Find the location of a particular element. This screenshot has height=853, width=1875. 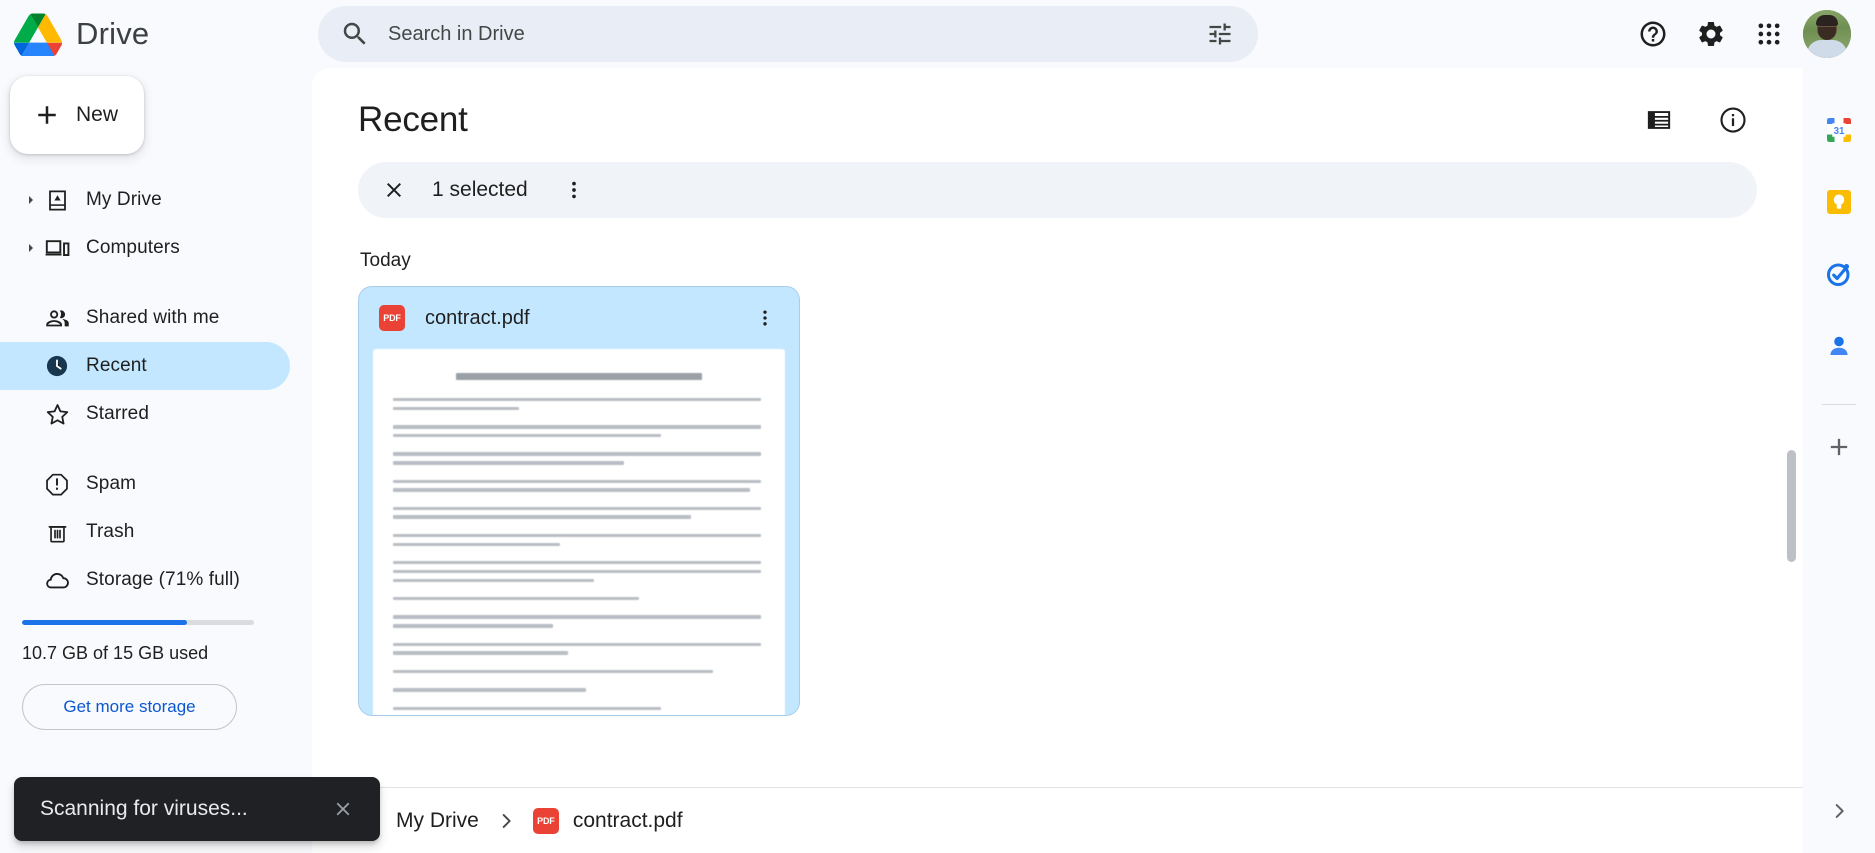

app-header: Drive is located at coordinates (937, 34).